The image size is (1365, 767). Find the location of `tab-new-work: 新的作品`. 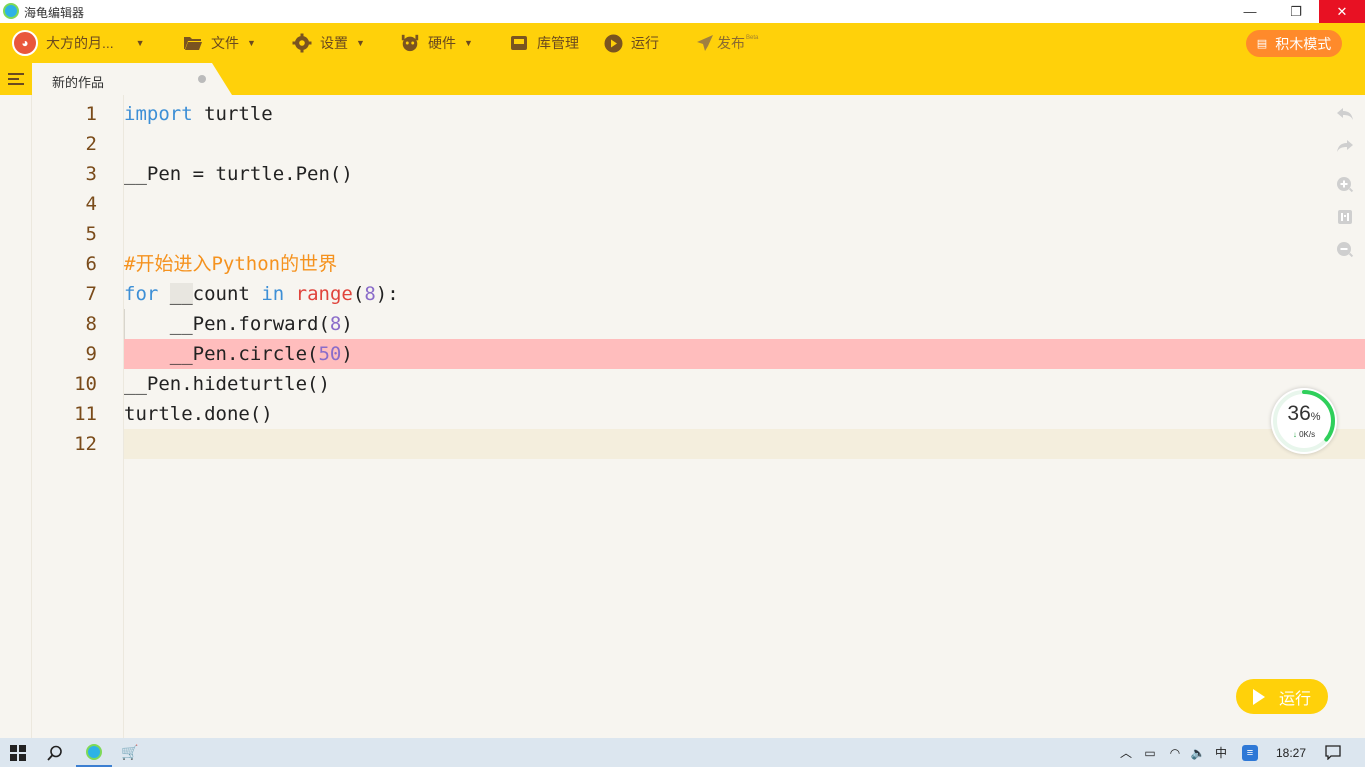

tab-new-work: 新的作品 is located at coordinates (132, 79).